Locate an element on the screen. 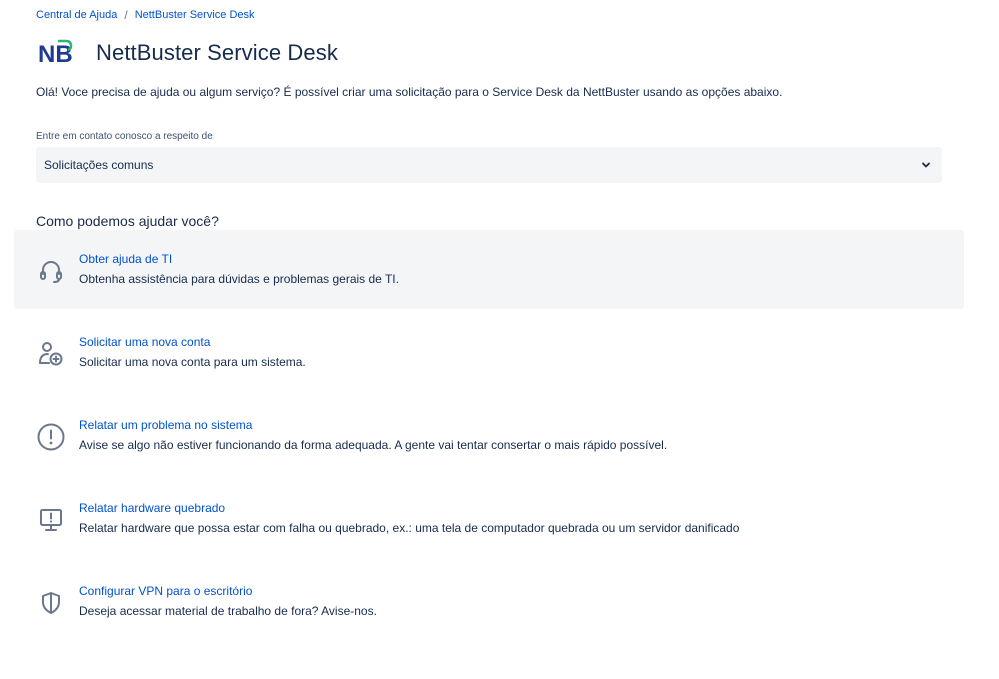  page-header: NB NettBuster Service Desk is located at coordinates (188, 53).